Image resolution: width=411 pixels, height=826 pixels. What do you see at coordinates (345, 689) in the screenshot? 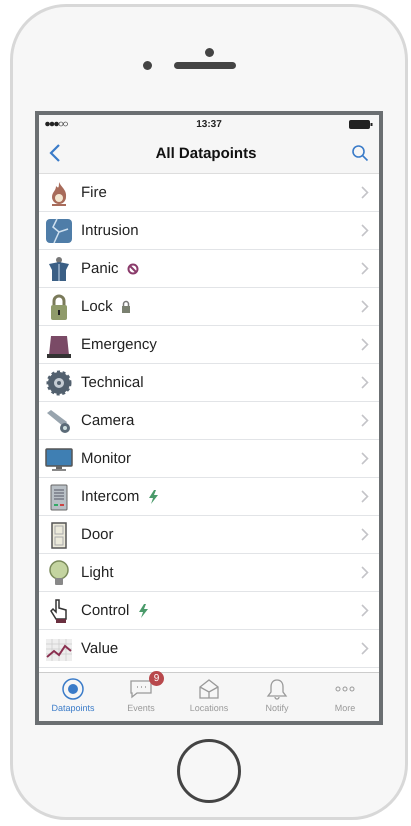
I see `ellipsis-icon` at bounding box center [345, 689].